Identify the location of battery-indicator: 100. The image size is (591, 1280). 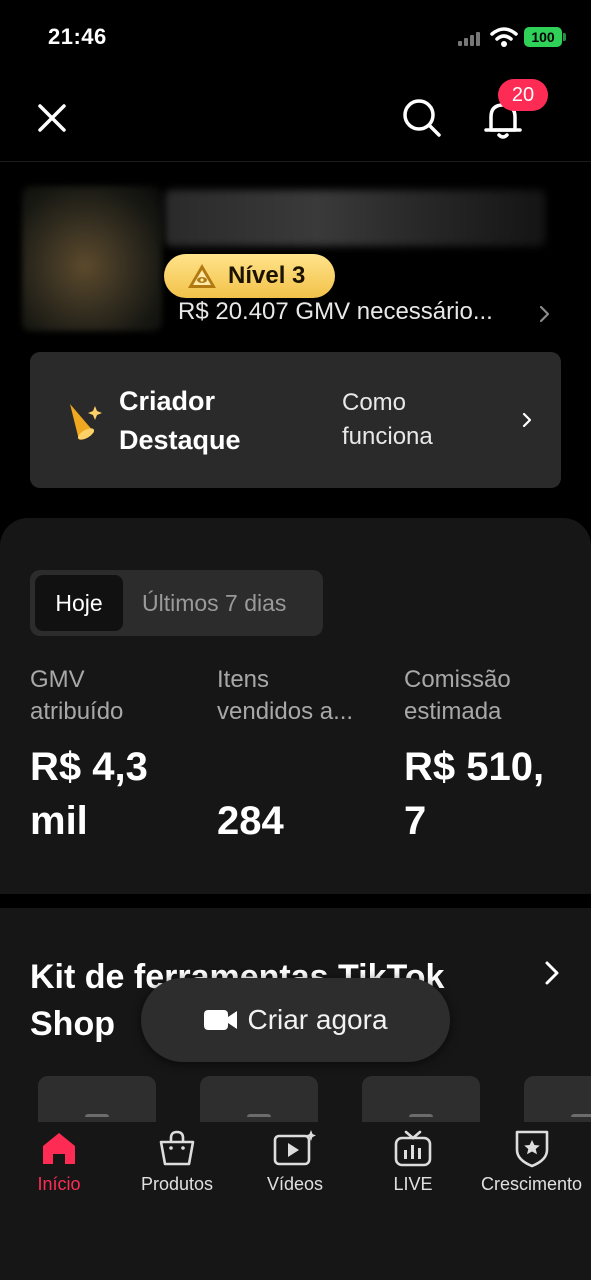
(545, 37).